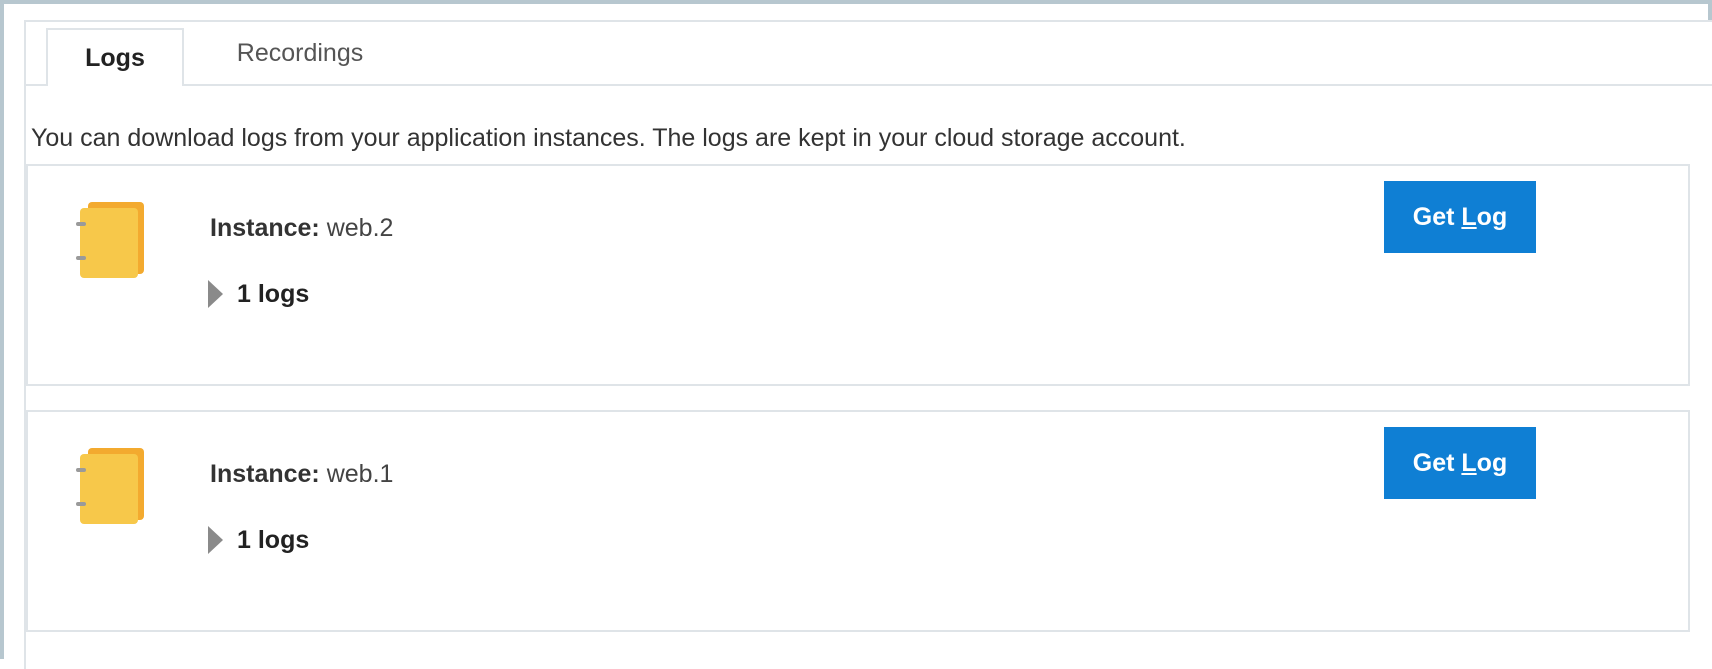 This screenshot has height=669, width=1712. I want to click on tab-recordings: Recordings, so click(300, 56).